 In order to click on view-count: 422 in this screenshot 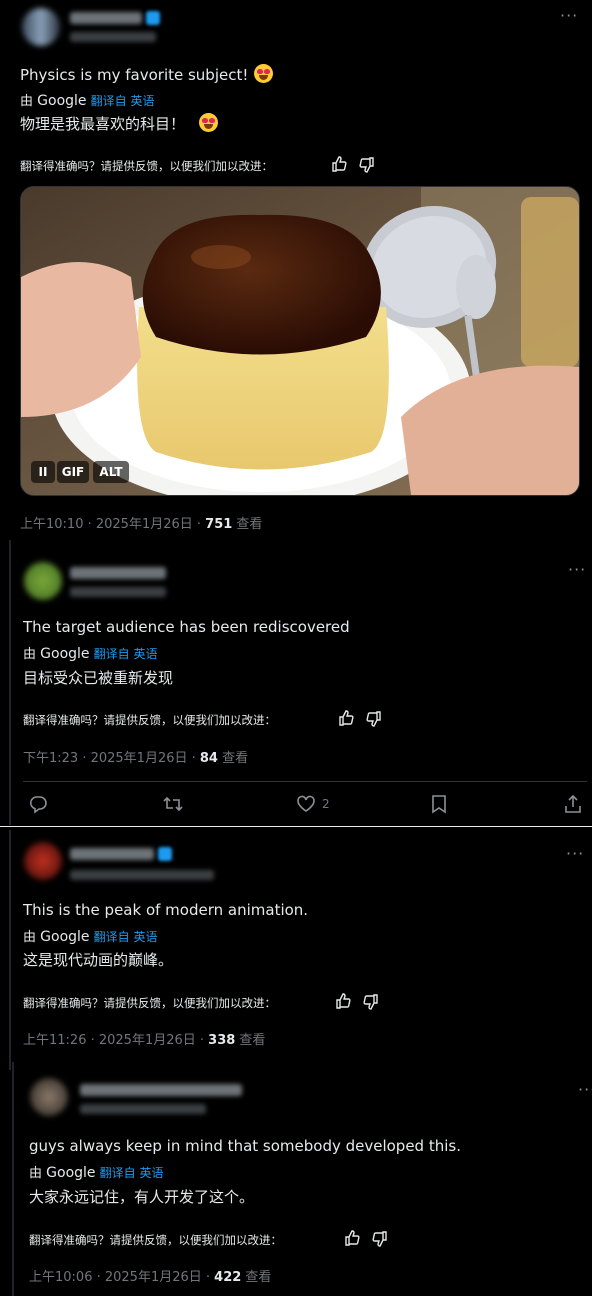, I will do `click(228, 1277)`.